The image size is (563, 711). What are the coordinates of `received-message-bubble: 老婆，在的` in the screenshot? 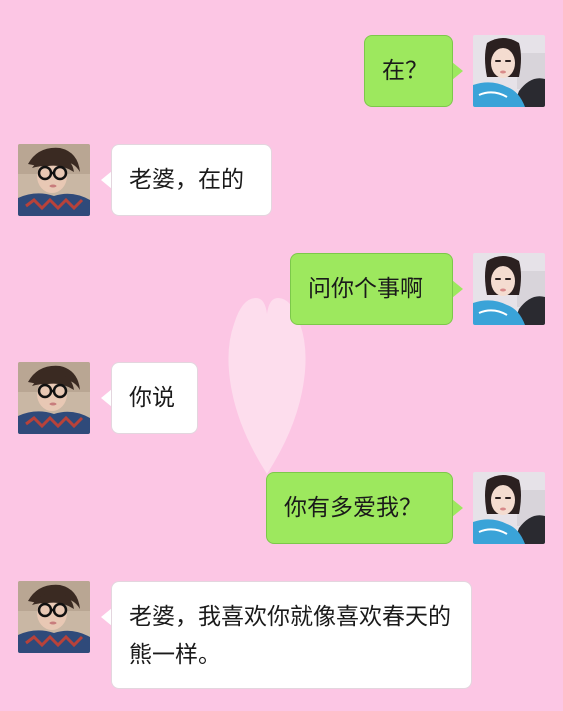 It's located at (191, 180).